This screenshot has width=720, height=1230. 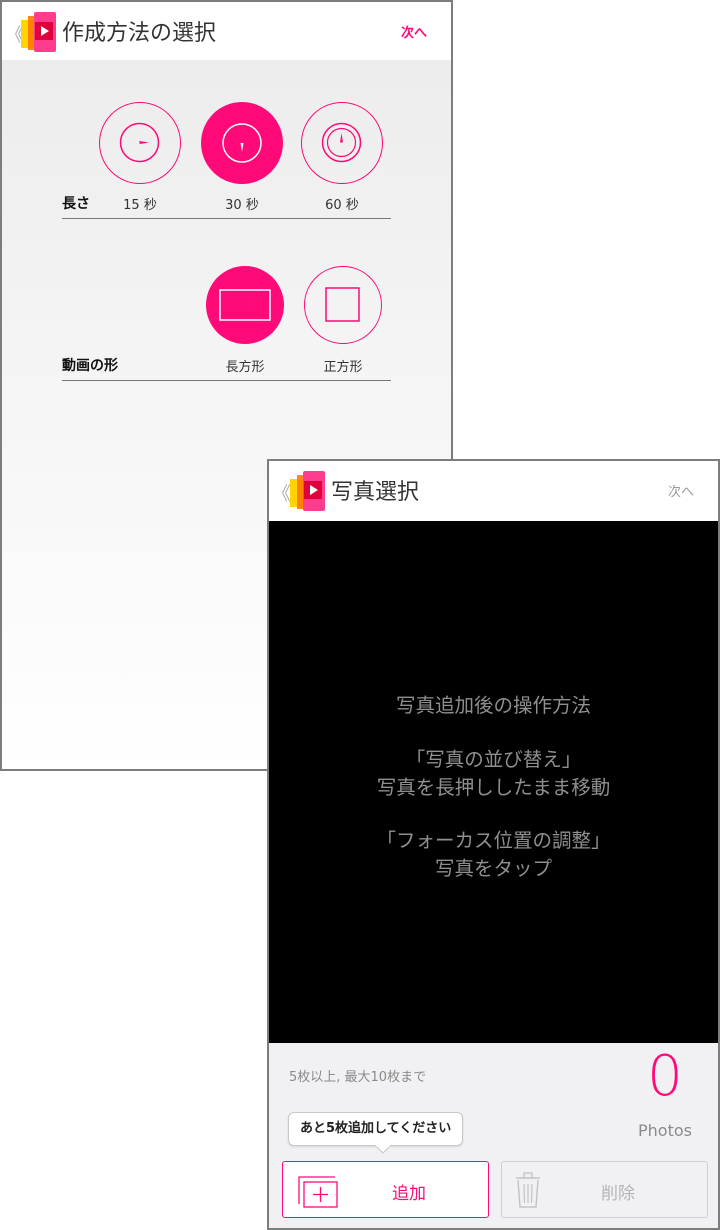 I want to click on length-60s-button, so click(x=342, y=143).